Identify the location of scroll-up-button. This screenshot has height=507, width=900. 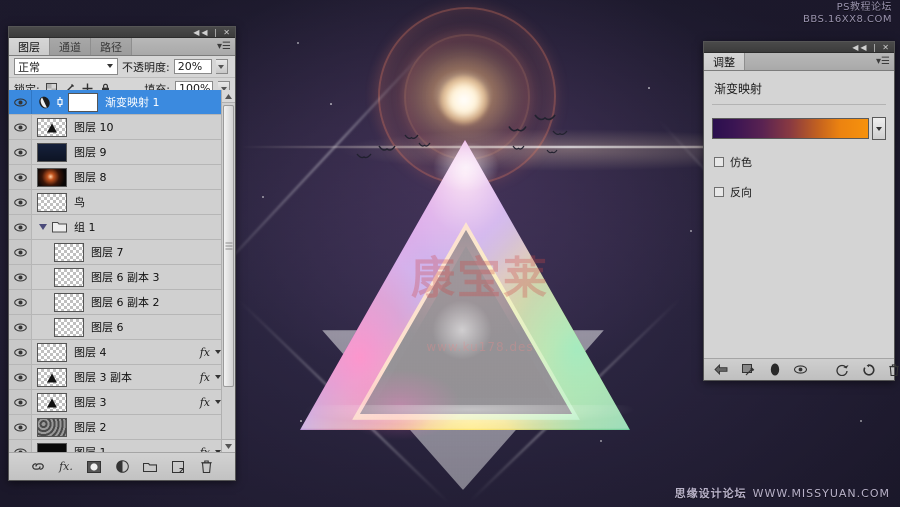
(228, 96).